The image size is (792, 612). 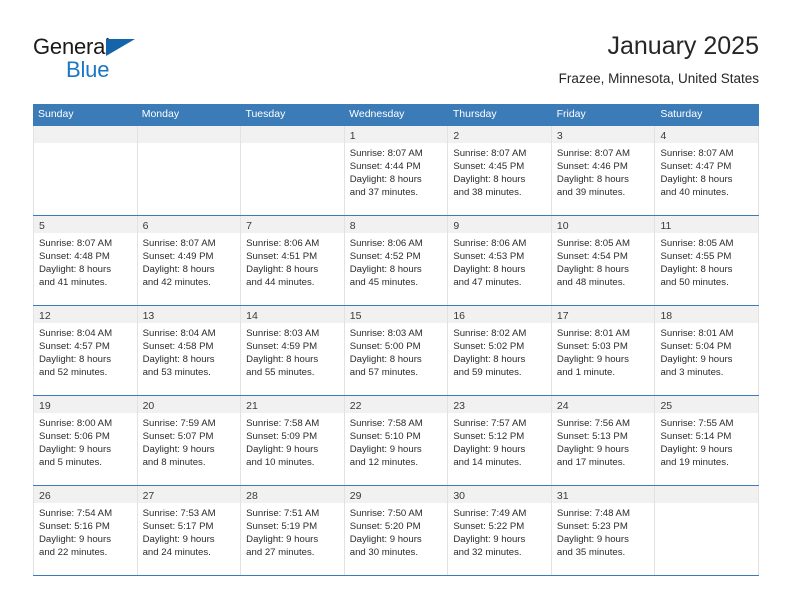 What do you see at coordinates (45, 316) in the screenshot?
I see `day-number: 12` at bounding box center [45, 316].